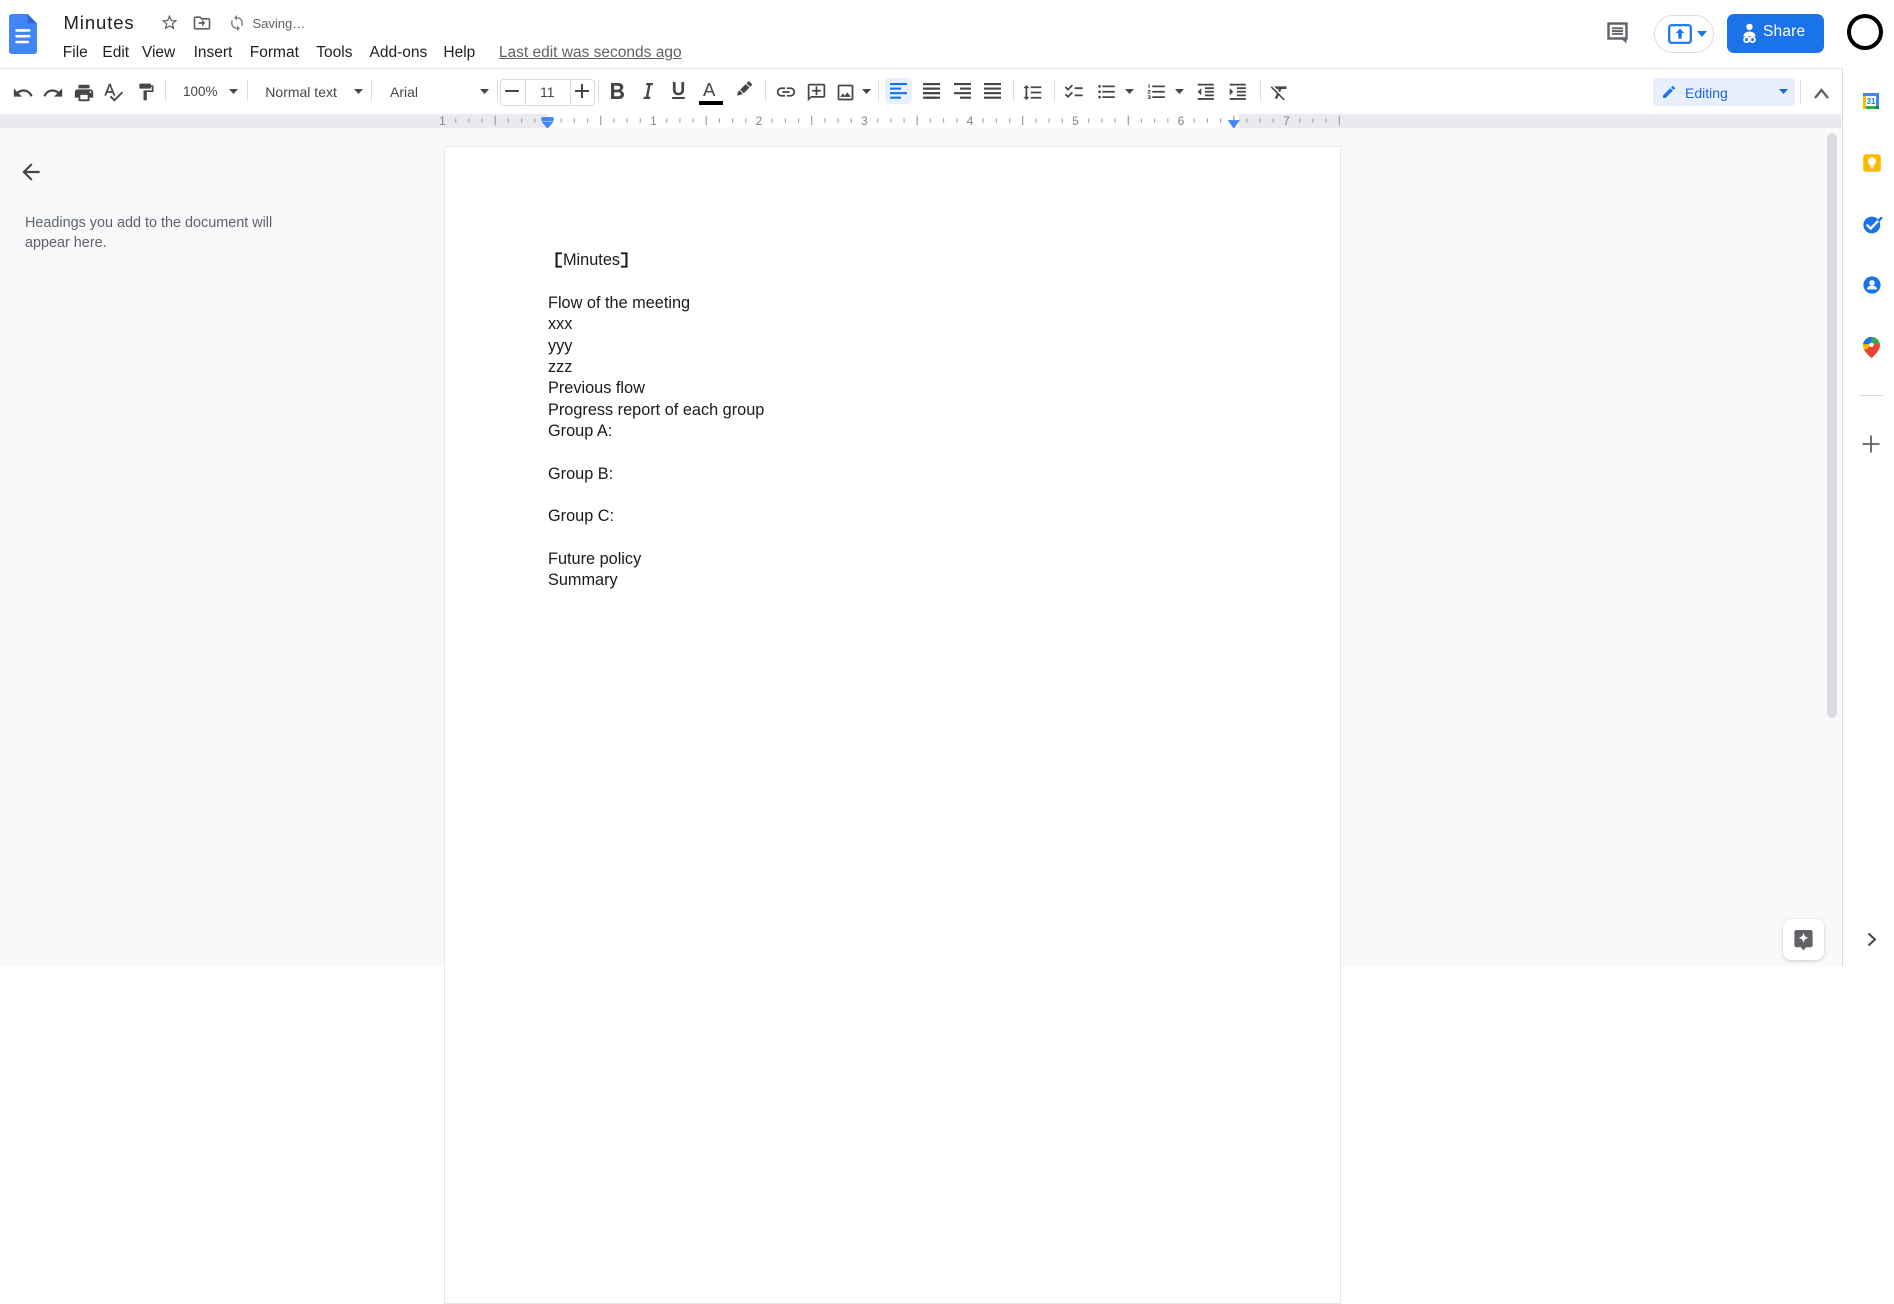 The image size is (1894, 1304). I want to click on svg-text: 6, so click(1181, 121).